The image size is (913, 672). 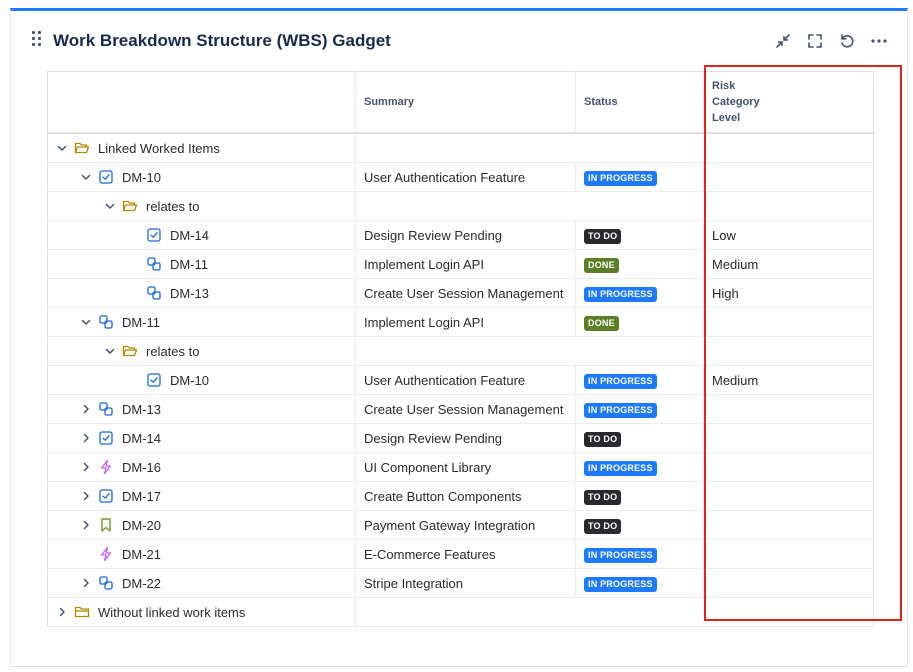 What do you see at coordinates (141, 467) in the screenshot?
I see `issue-key: DM-16` at bounding box center [141, 467].